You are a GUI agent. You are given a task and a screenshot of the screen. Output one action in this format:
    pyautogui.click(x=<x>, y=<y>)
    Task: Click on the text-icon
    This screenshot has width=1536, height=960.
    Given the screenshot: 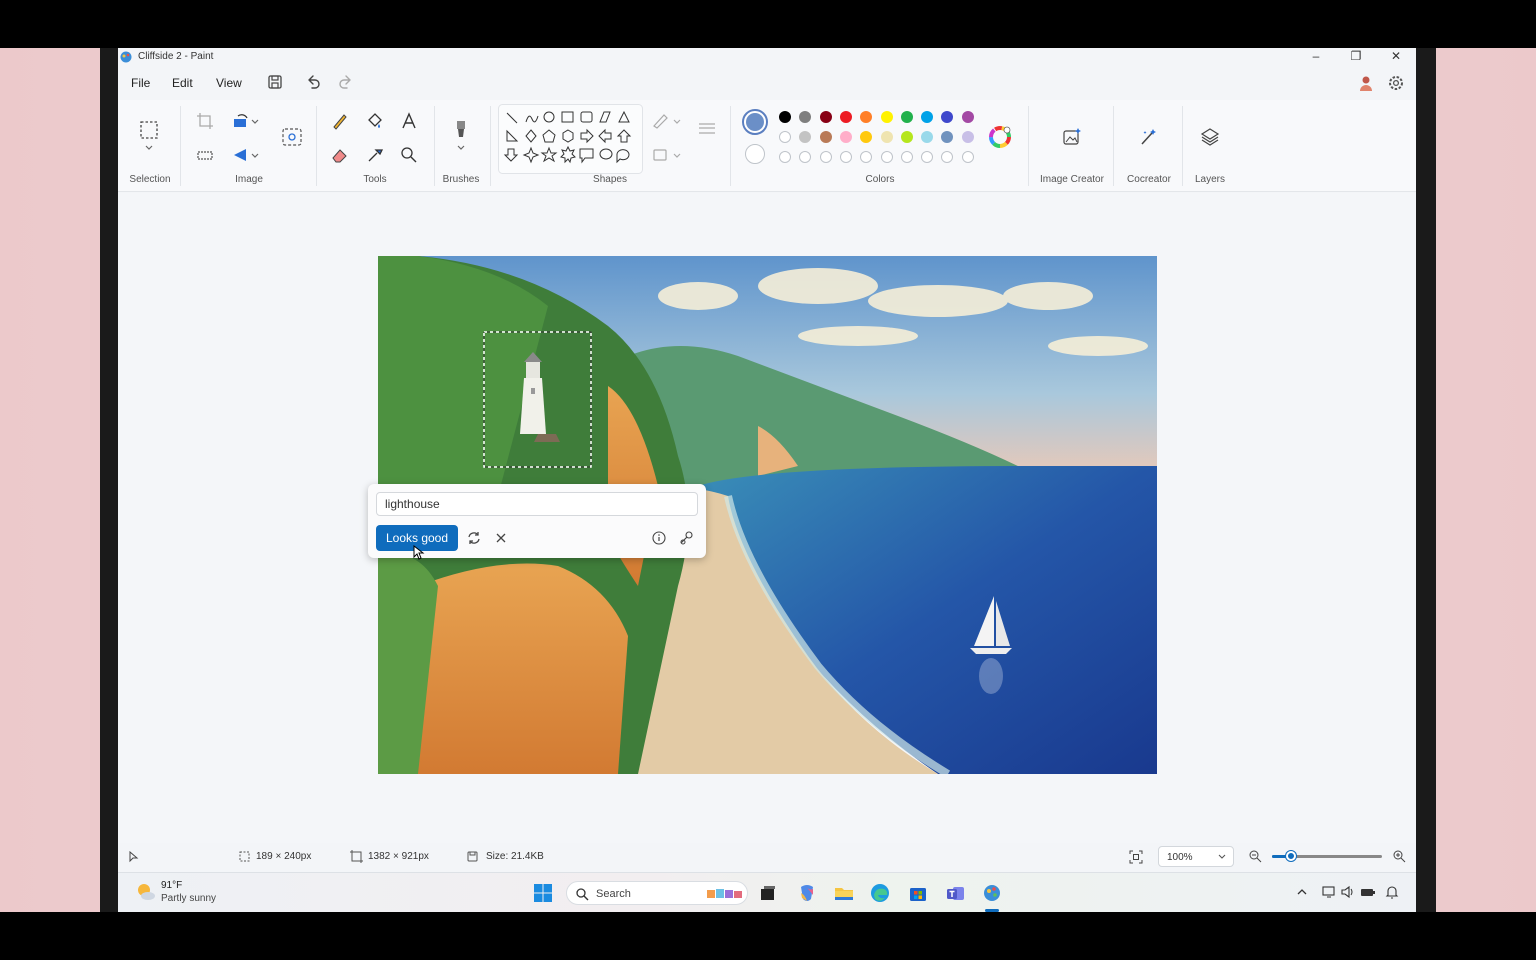 What is the action you would take?
    pyautogui.click(x=409, y=121)
    